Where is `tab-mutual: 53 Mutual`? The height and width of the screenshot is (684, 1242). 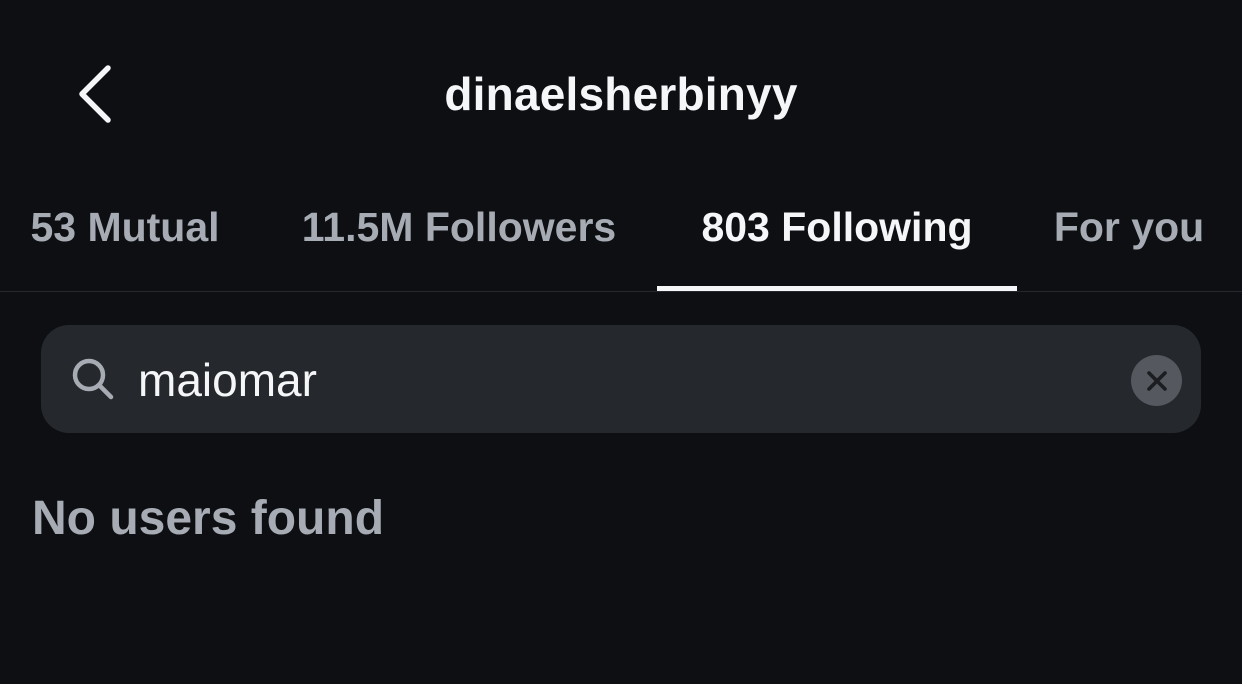 tab-mutual: 53 Mutual is located at coordinates (125, 240).